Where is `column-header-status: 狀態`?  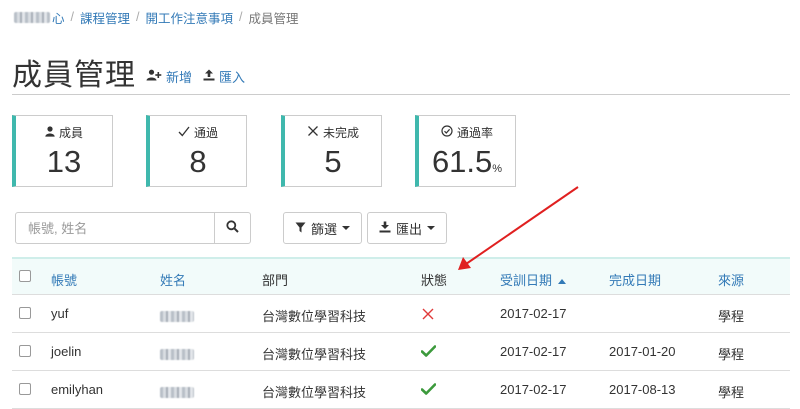 column-header-status: 狀態 is located at coordinates (434, 280).